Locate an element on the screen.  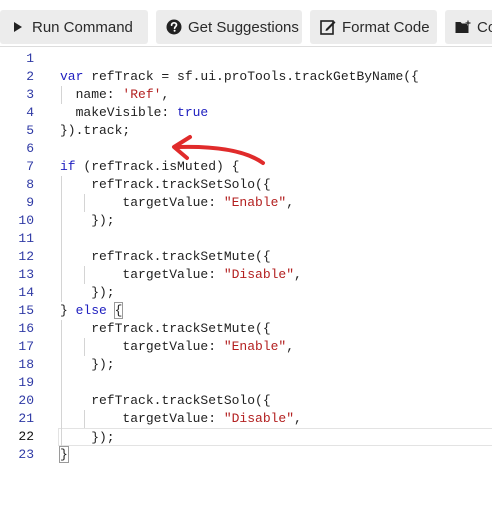
line-number: 4 is located at coordinates (30, 112).